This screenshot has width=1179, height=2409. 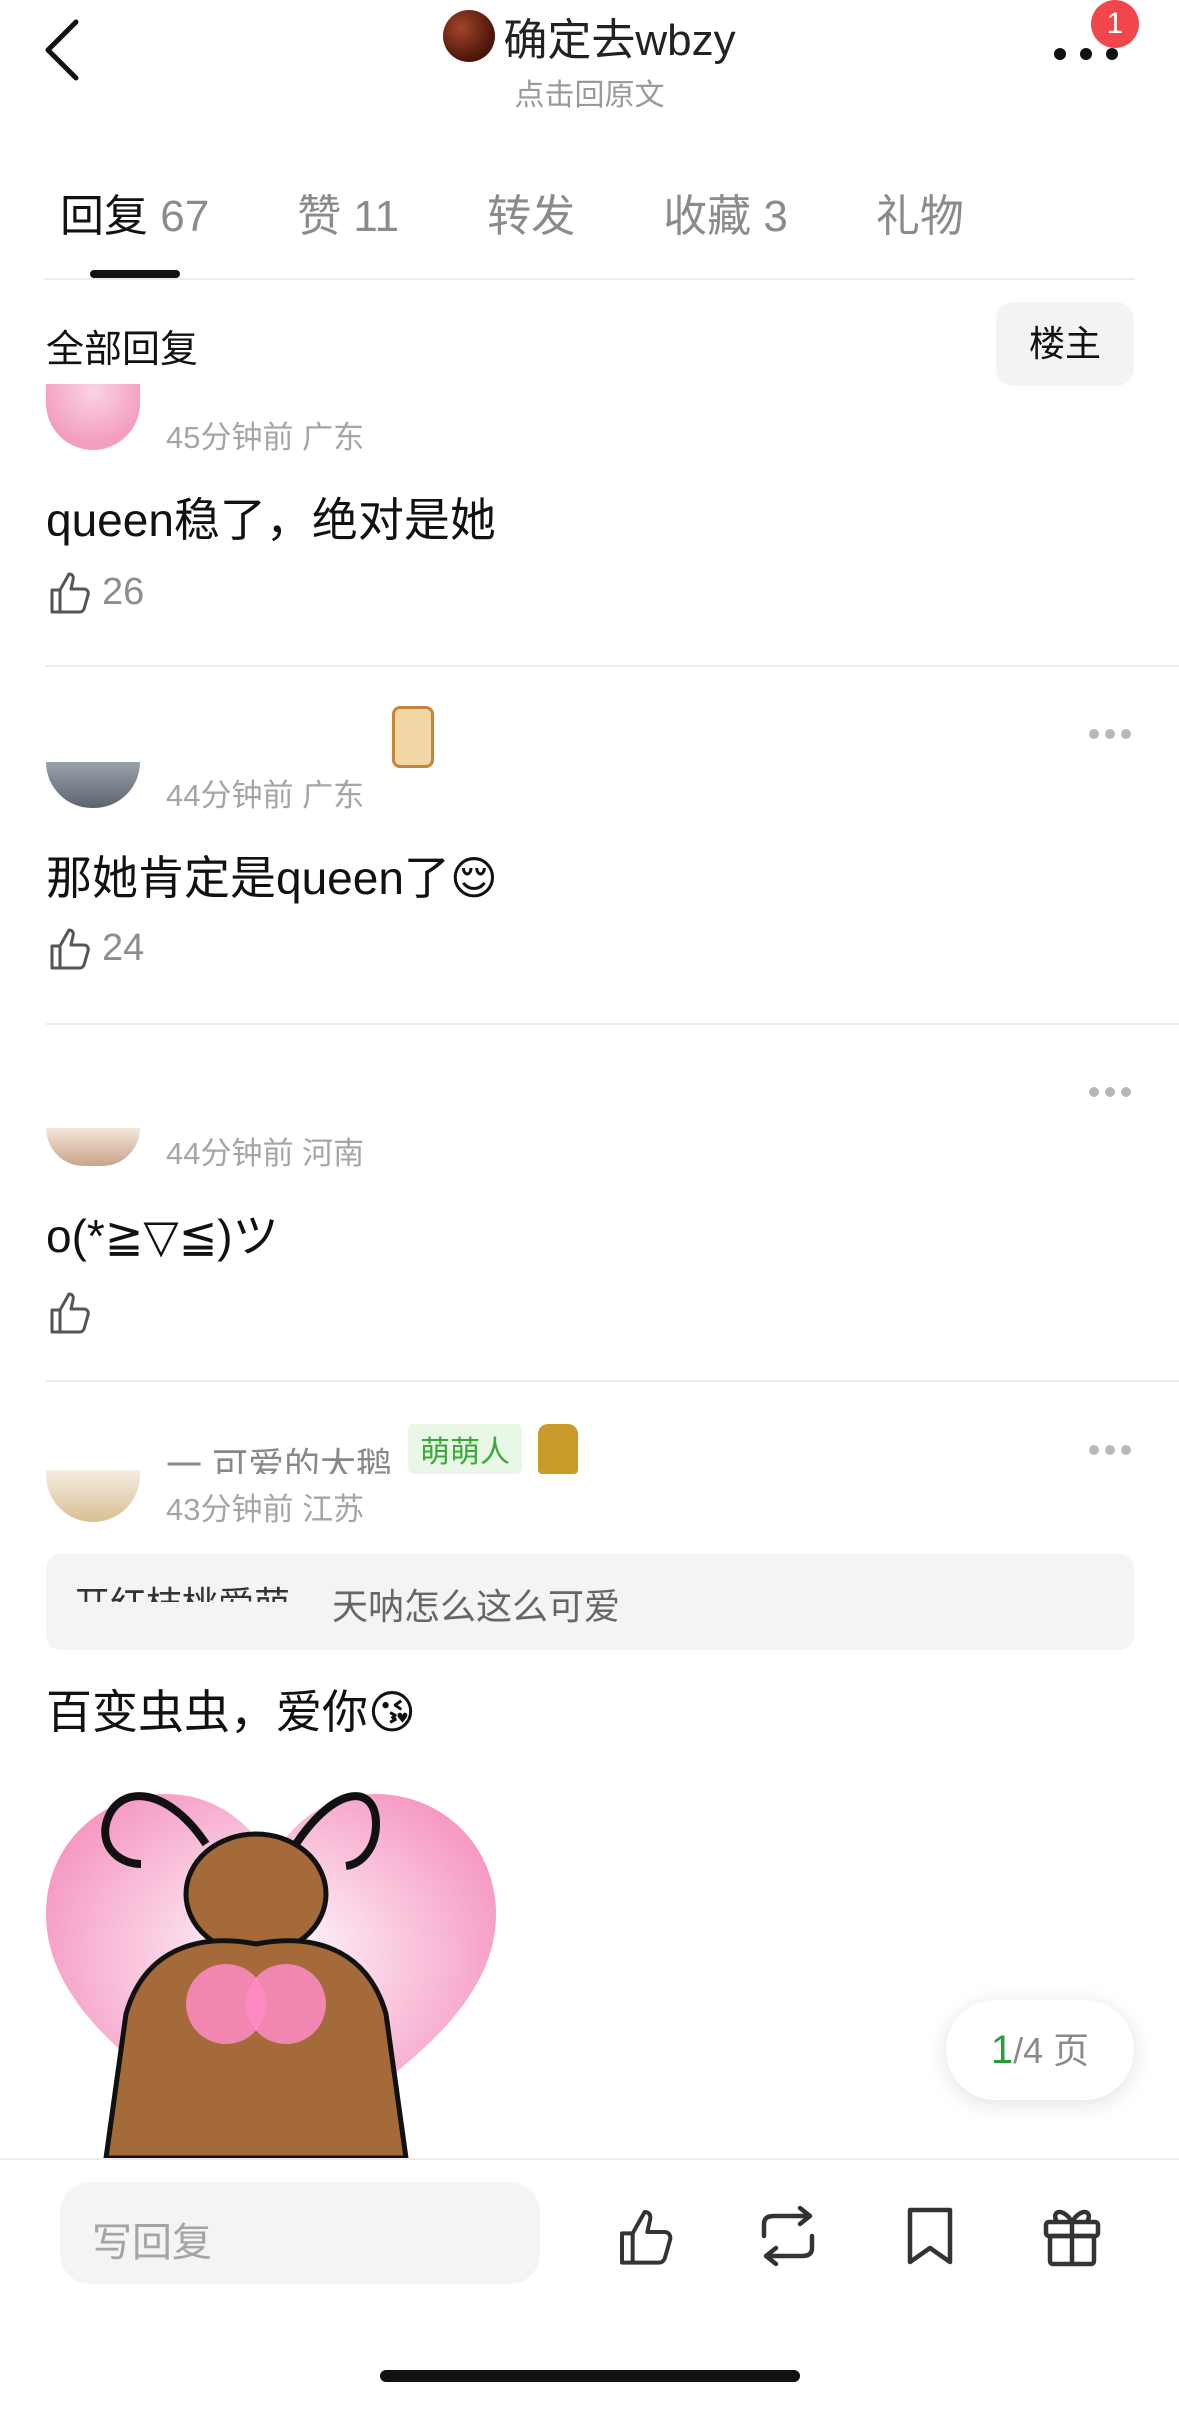 What do you see at coordinates (122, 350) in the screenshot?
I see `section-title: 全部回复` at bounding box center [122, 350].